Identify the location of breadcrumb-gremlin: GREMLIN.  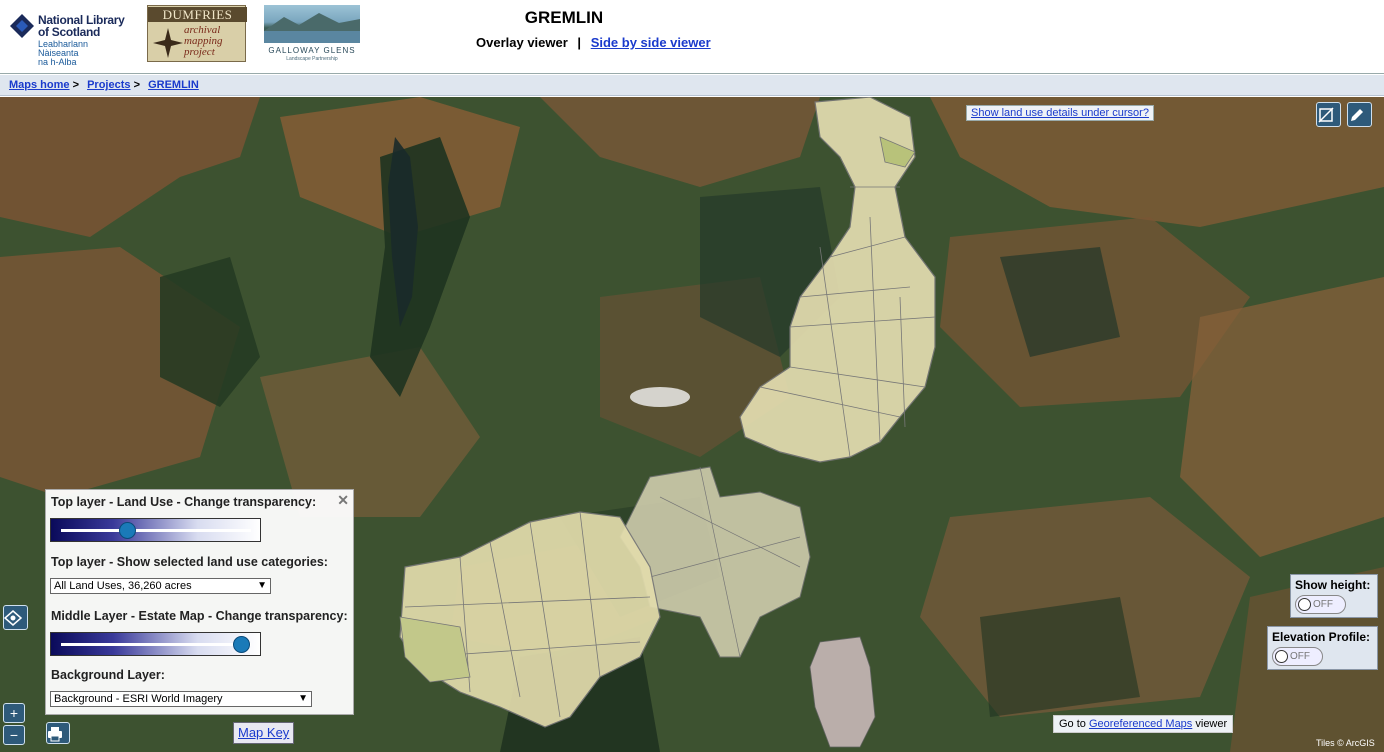
(173, 85).